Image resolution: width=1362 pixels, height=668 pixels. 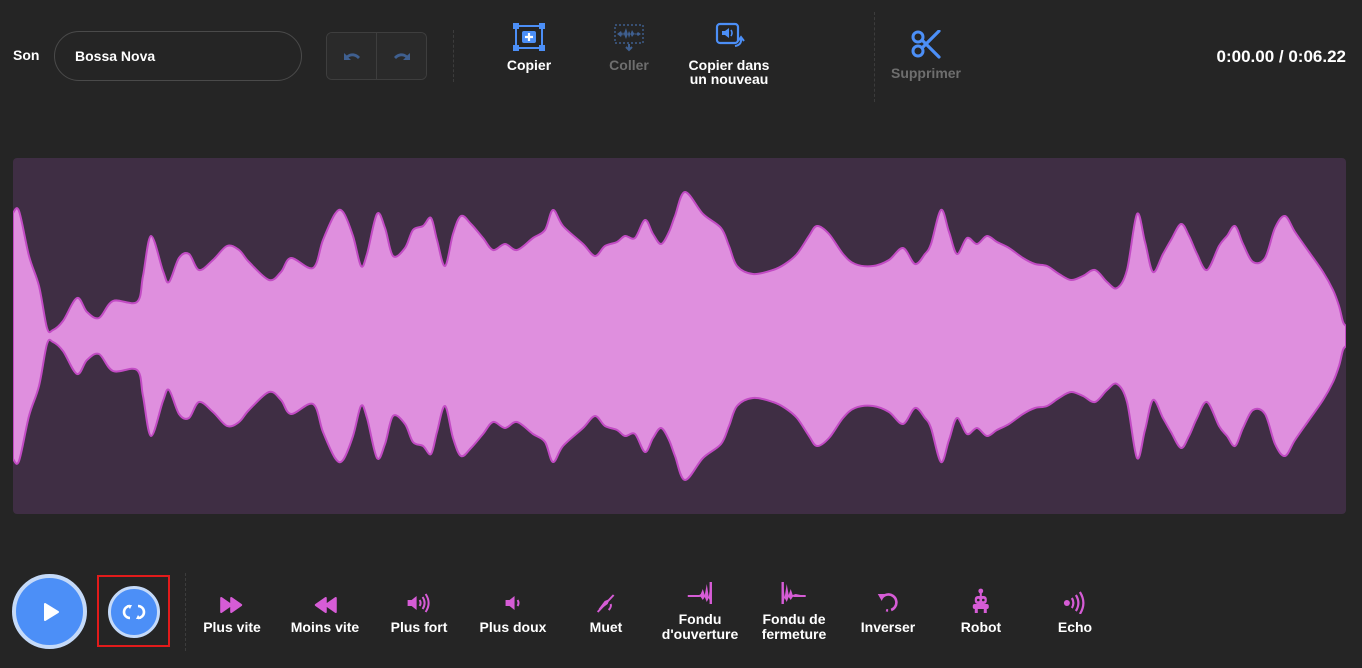 I want to click on copy-to-new-label-line1: Copier dans, so click(x=729, y=65).